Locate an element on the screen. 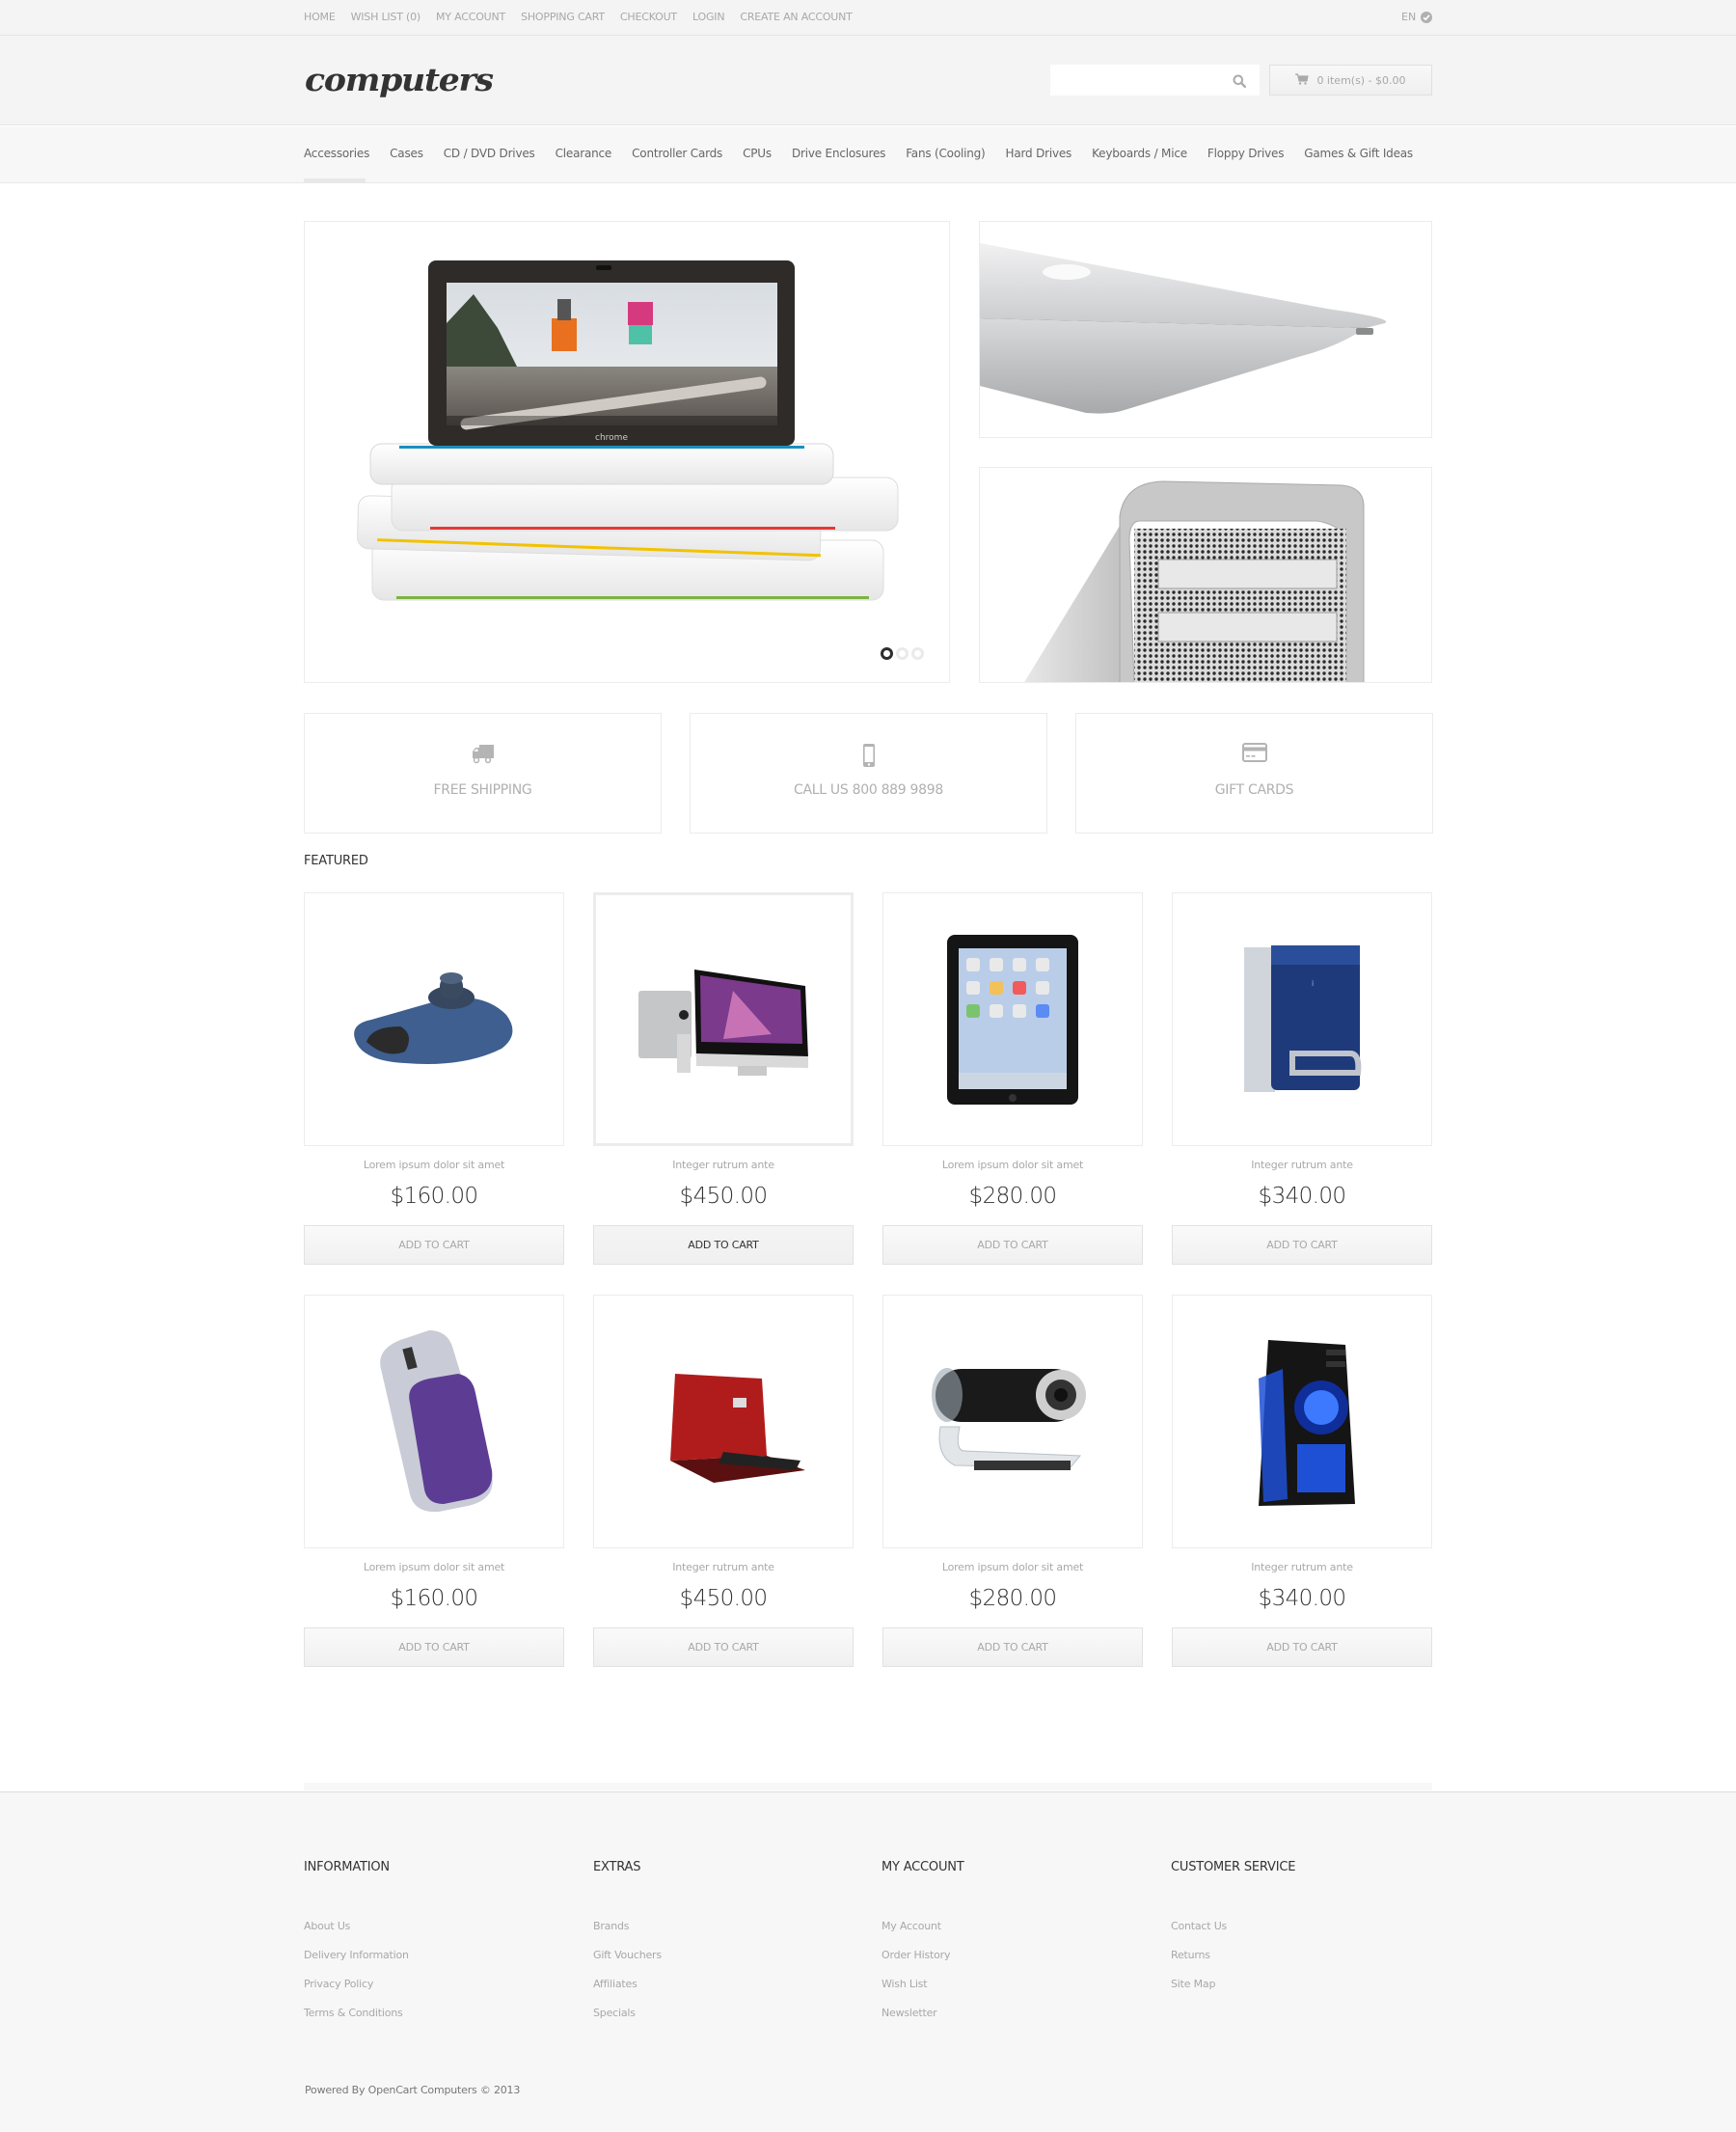 The width and height of the screenshot is (1736, 2132). top-link-login: LOGIN is located at coordinates (708, 17).